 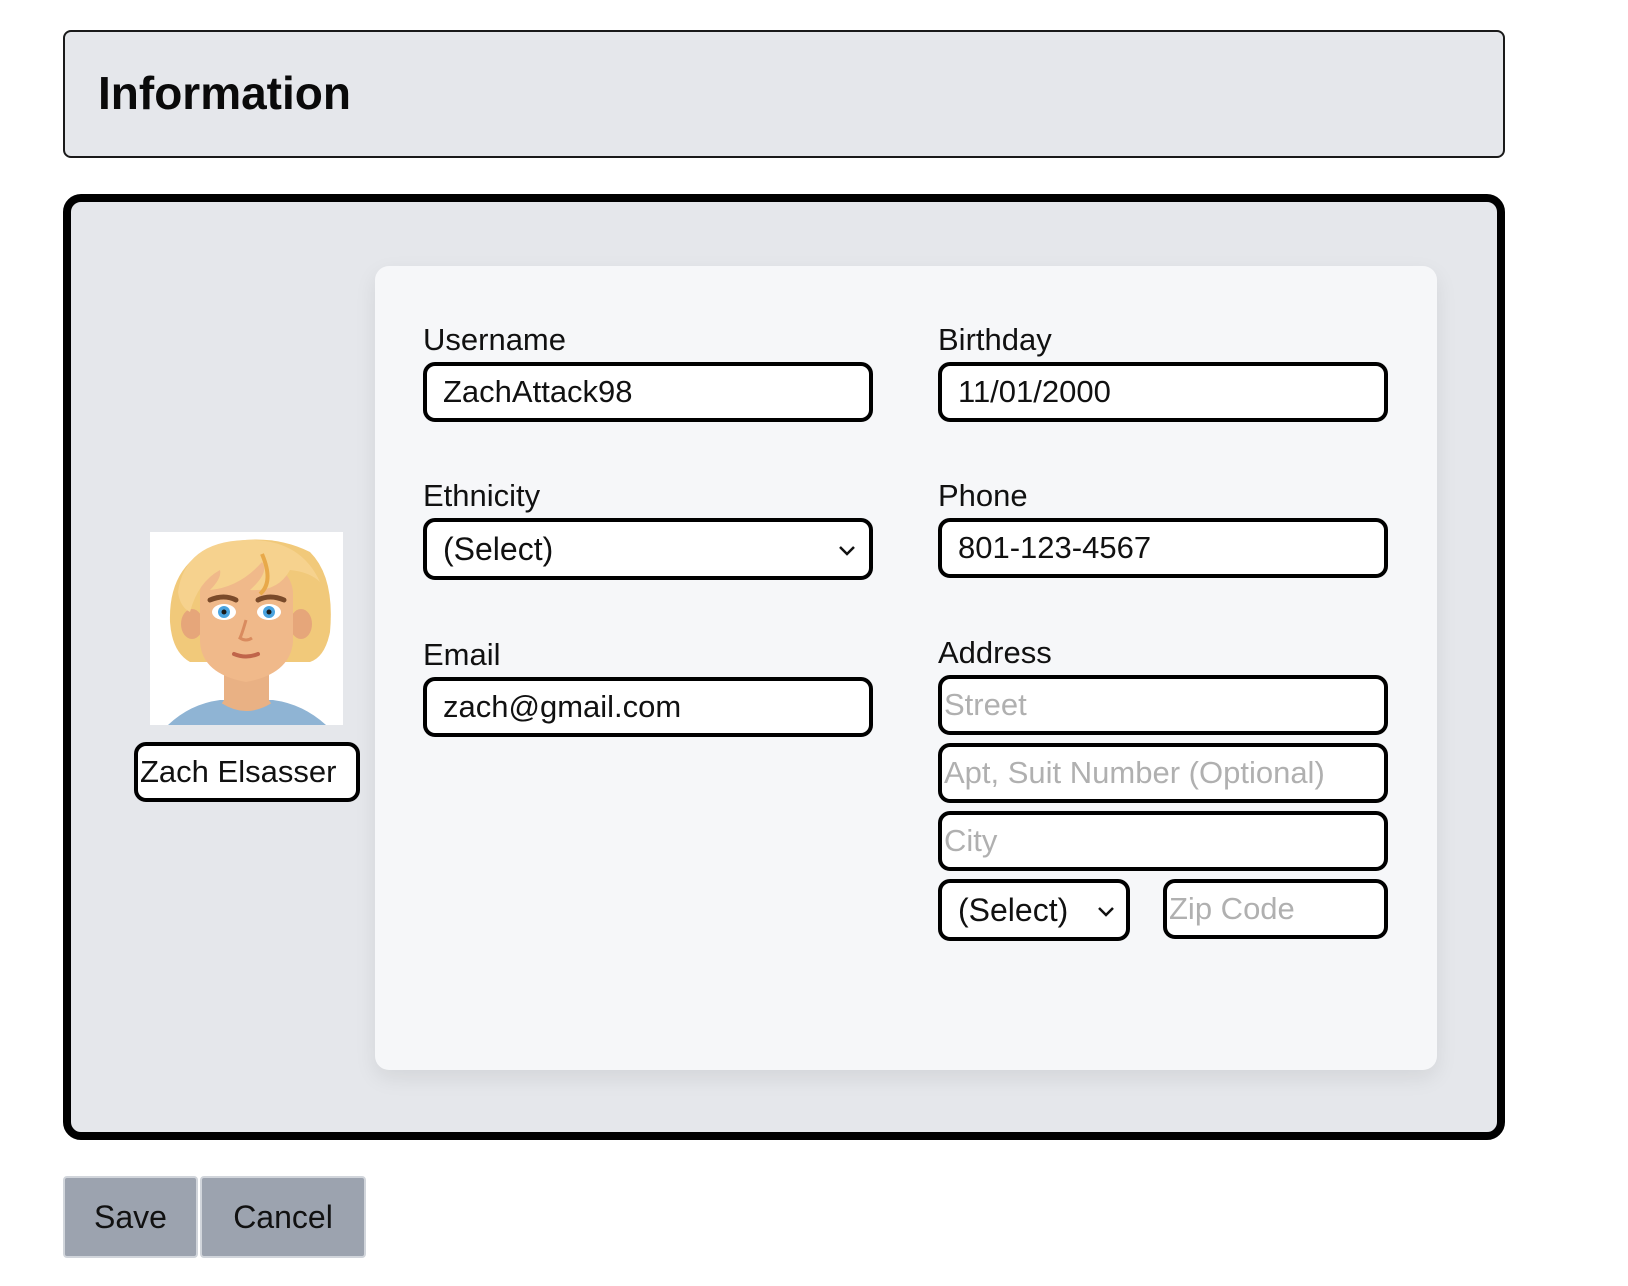 What do you see at coordinates (995, 339) in the screenshot?
I see `birthday-label: Birthday` at bounding box center [995, 339].